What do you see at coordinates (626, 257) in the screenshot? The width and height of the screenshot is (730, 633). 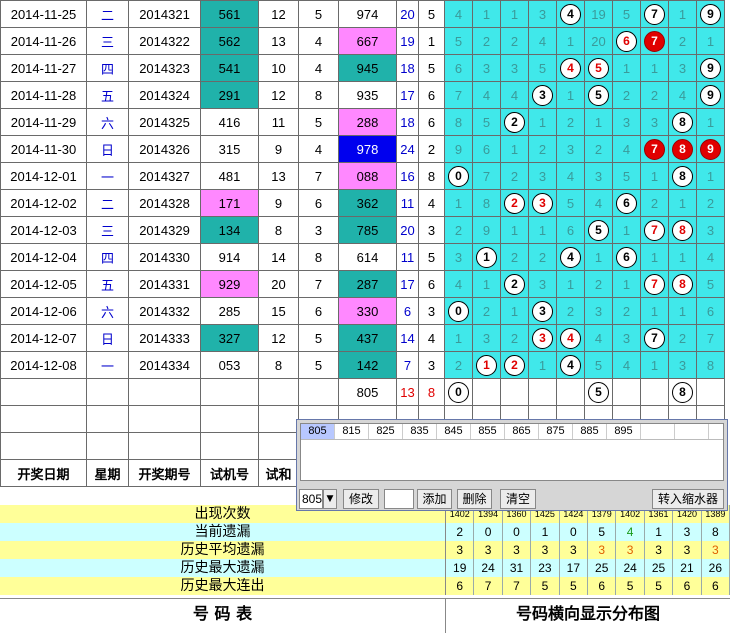 I see `dist-cell-6: 6` at bounding box center [626, 257].